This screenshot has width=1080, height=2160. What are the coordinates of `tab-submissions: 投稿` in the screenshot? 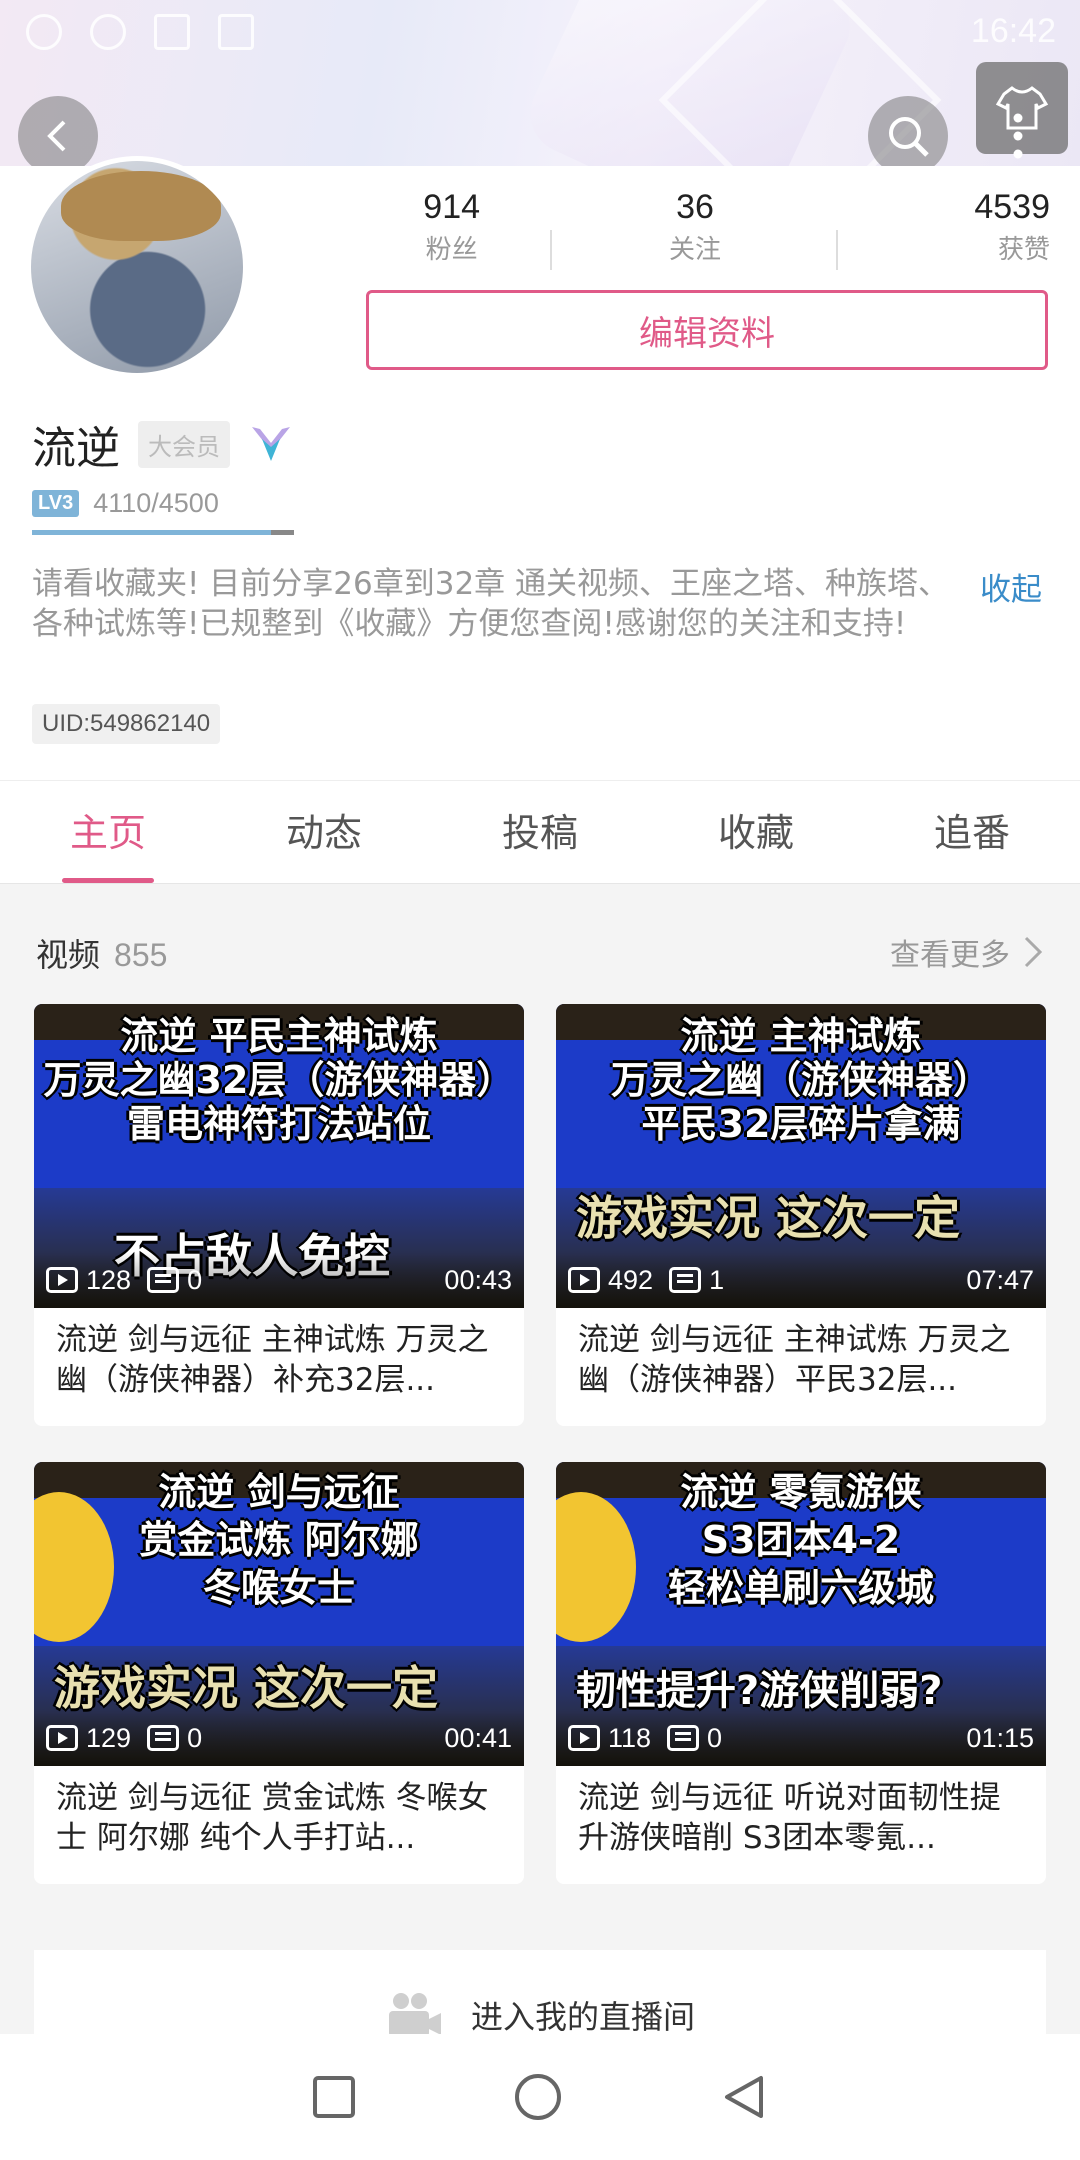 It's located at (540, 832).